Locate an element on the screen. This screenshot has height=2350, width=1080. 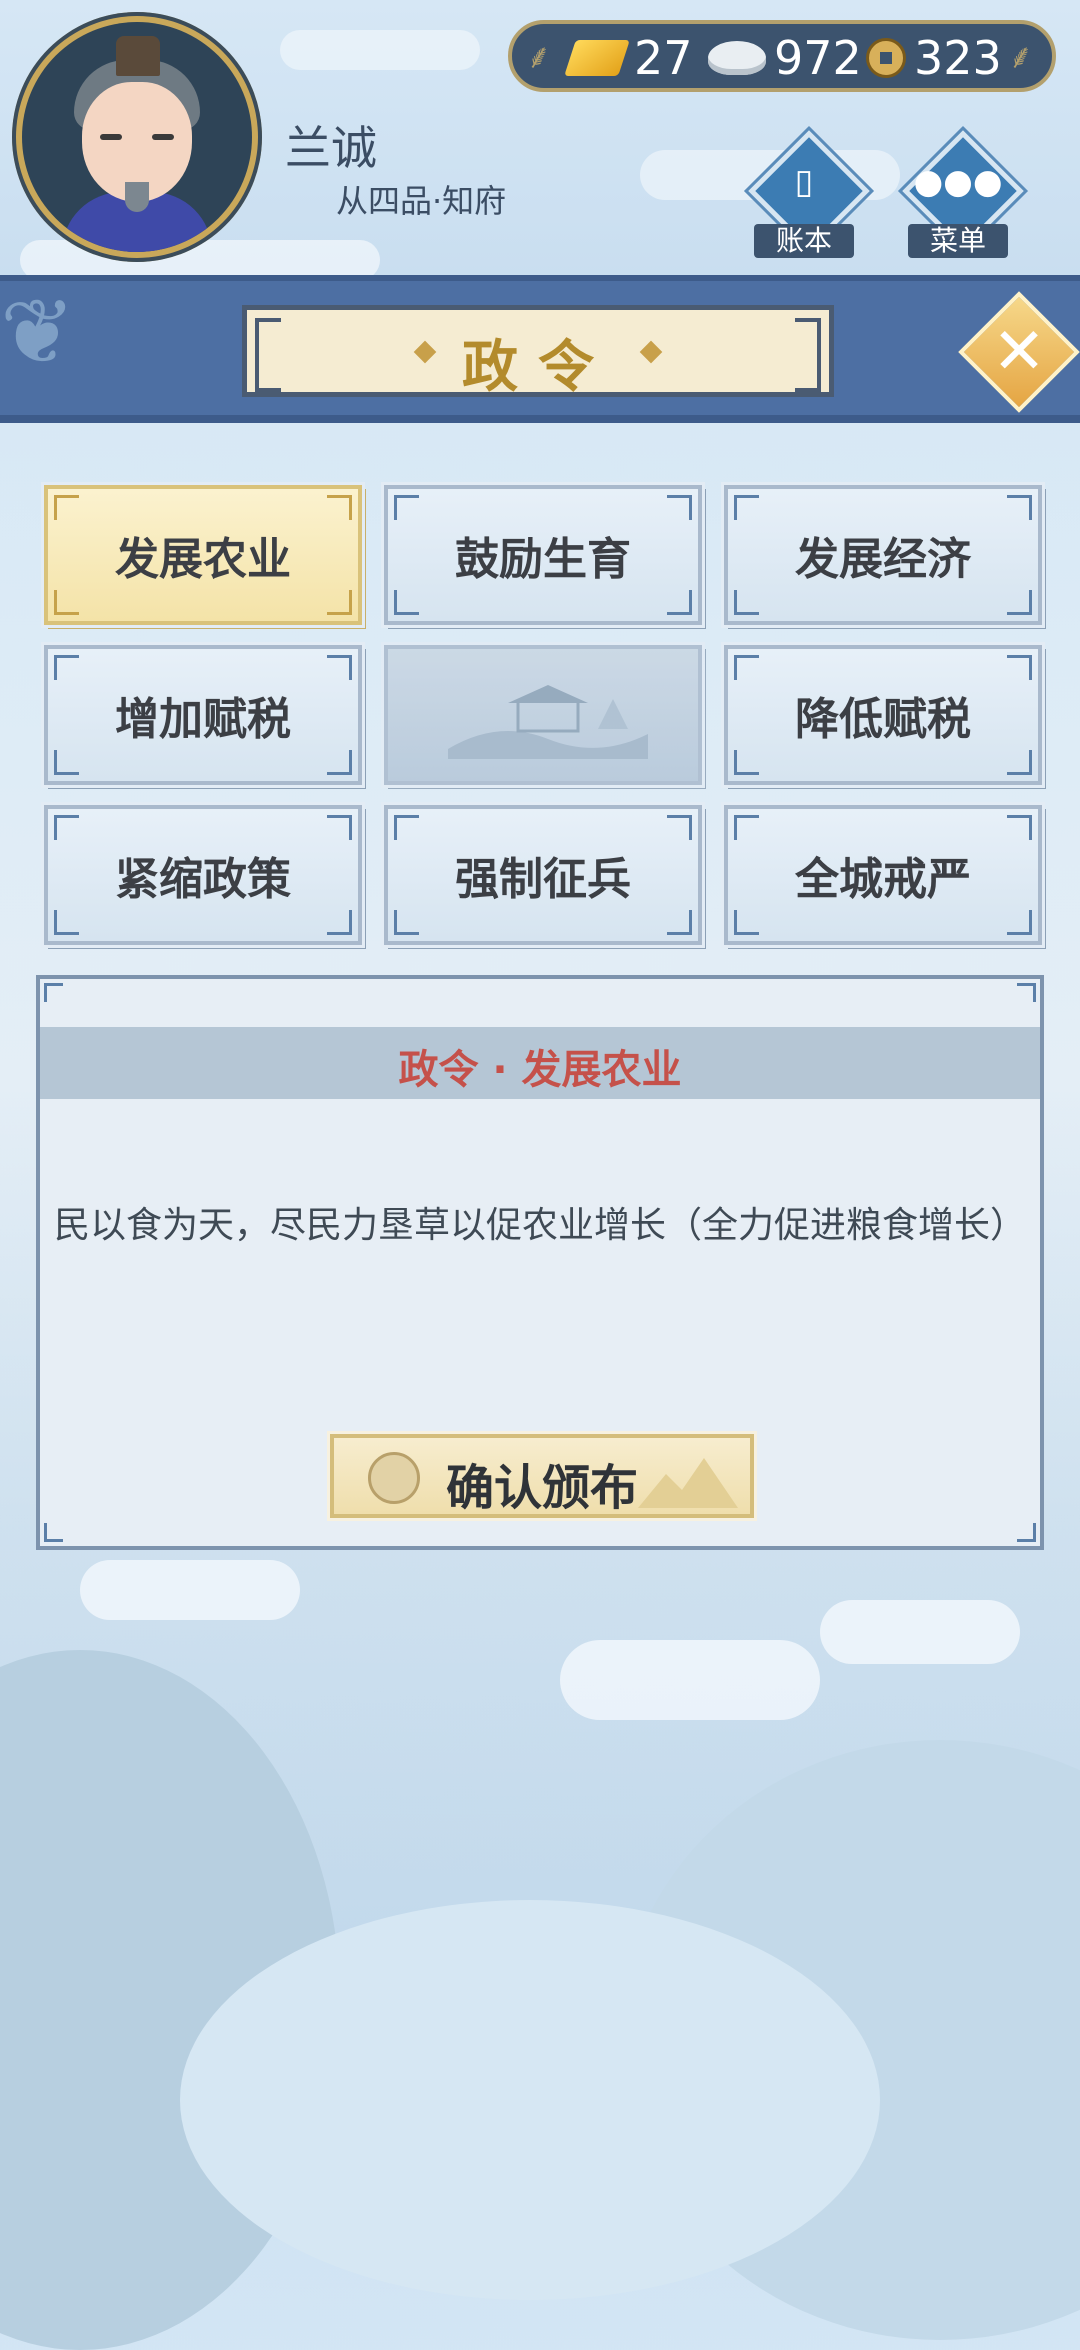
bamboo-leaf-icon: ❦ is located at coordinates (38, 332).